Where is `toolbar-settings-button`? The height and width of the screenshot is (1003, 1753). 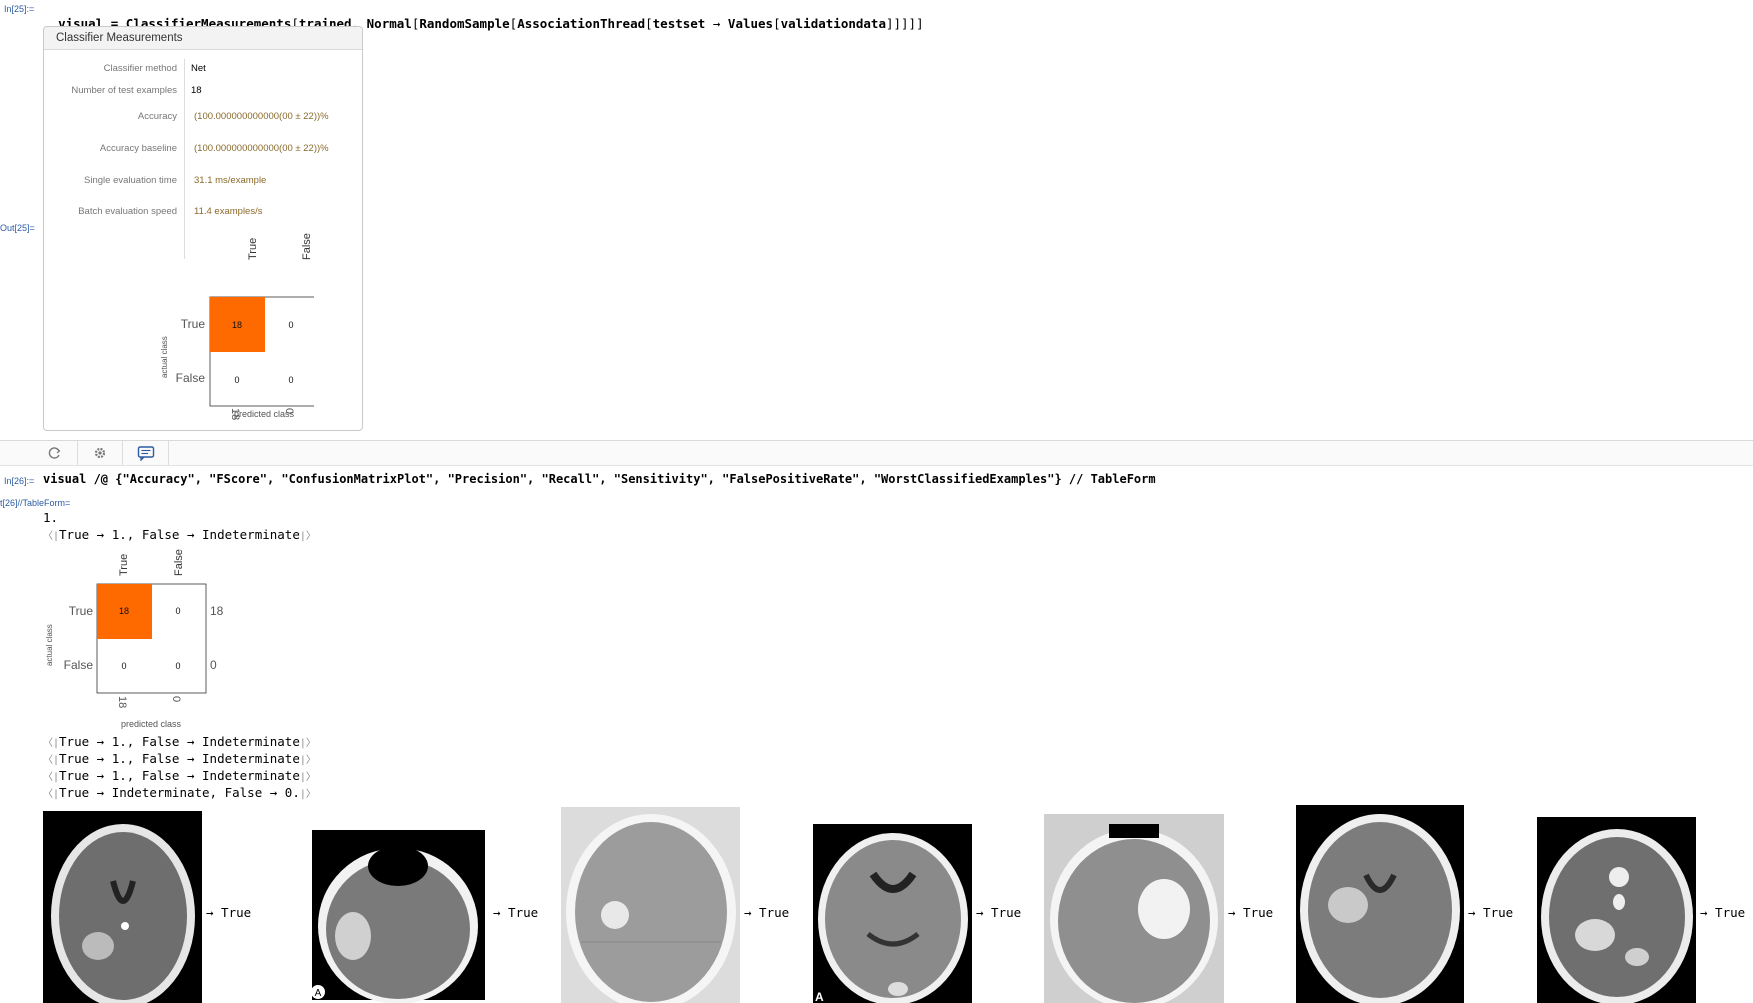
toolbar-settings-button is located at coordinates (100, 453).